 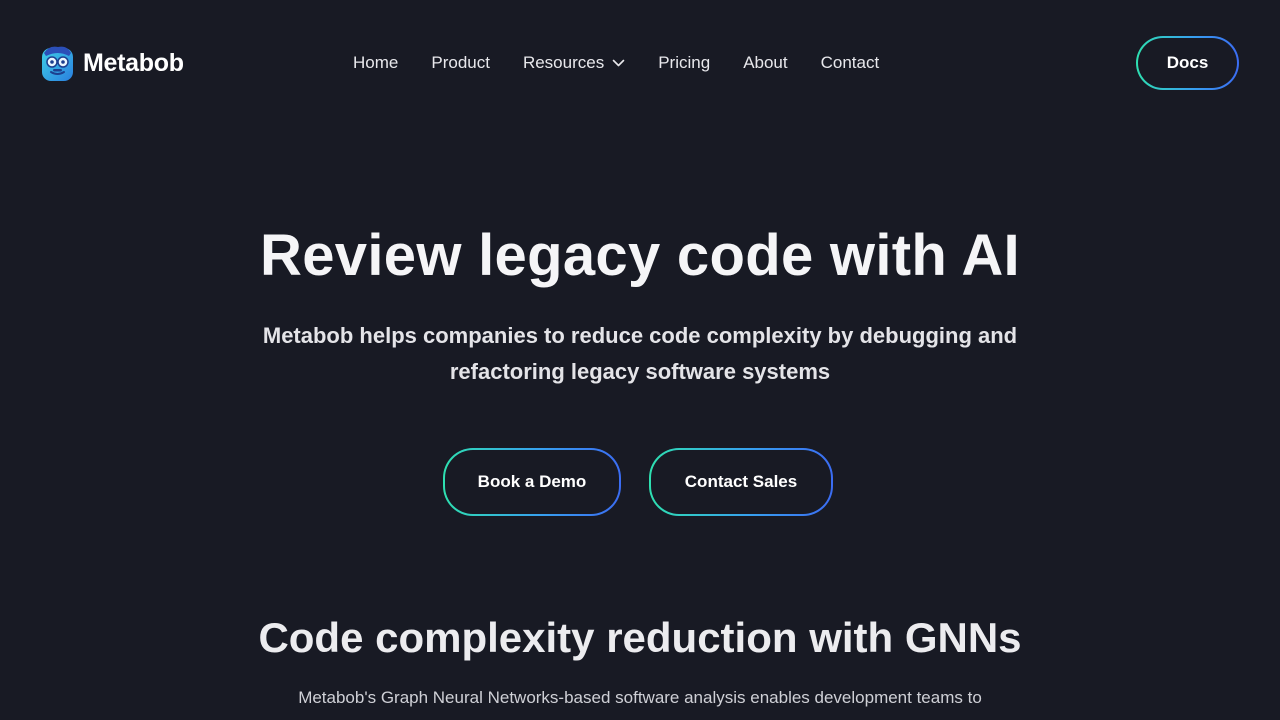 I want to click on book-demo-label: Book a Demo, so click(x=532, y=481).